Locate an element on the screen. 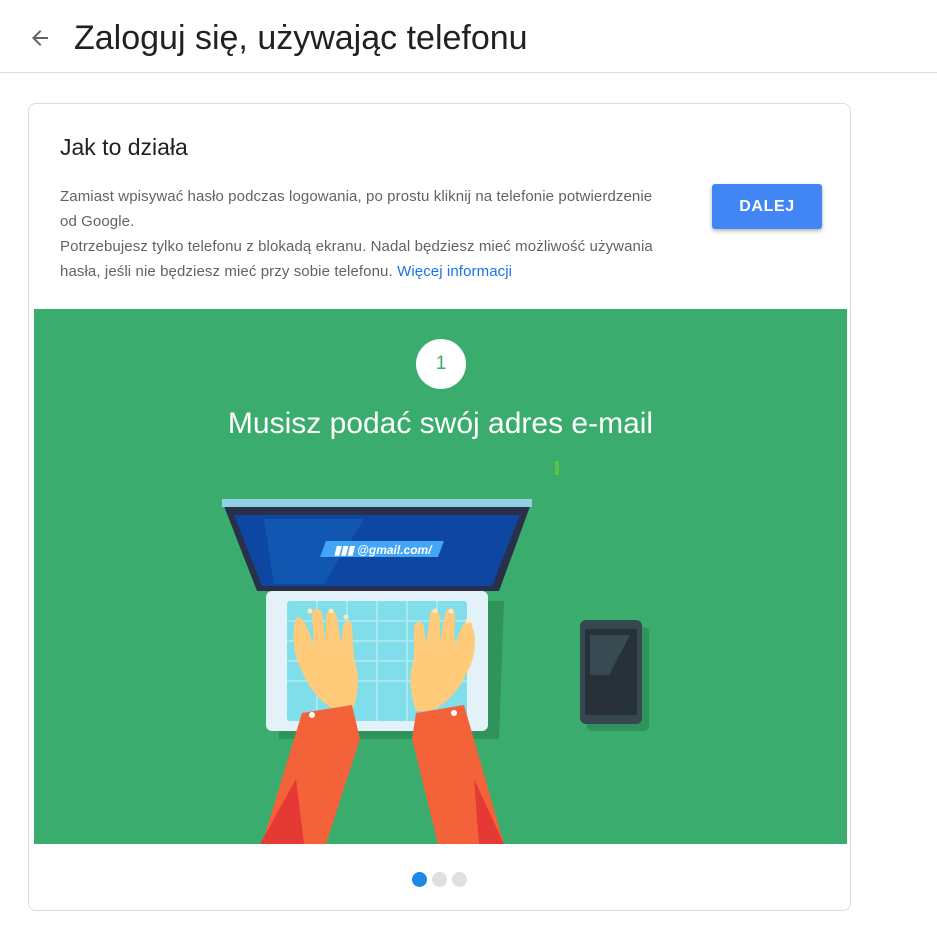 The height and width of the screenshot is (950, 937). next-button: DALEJ is located at coordinates (767, 206).